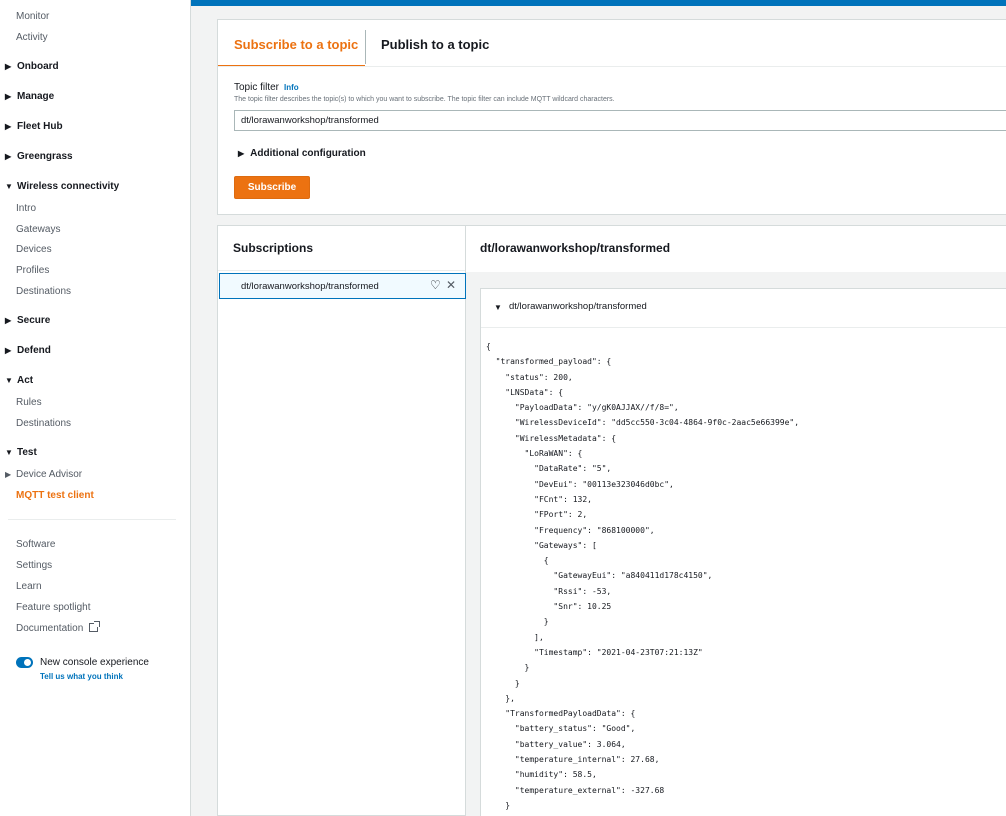 The height and width of the screenshot is (816, 1006). I want to click on sidebar-section-defend: ▶ Defend, so click(28, 350).